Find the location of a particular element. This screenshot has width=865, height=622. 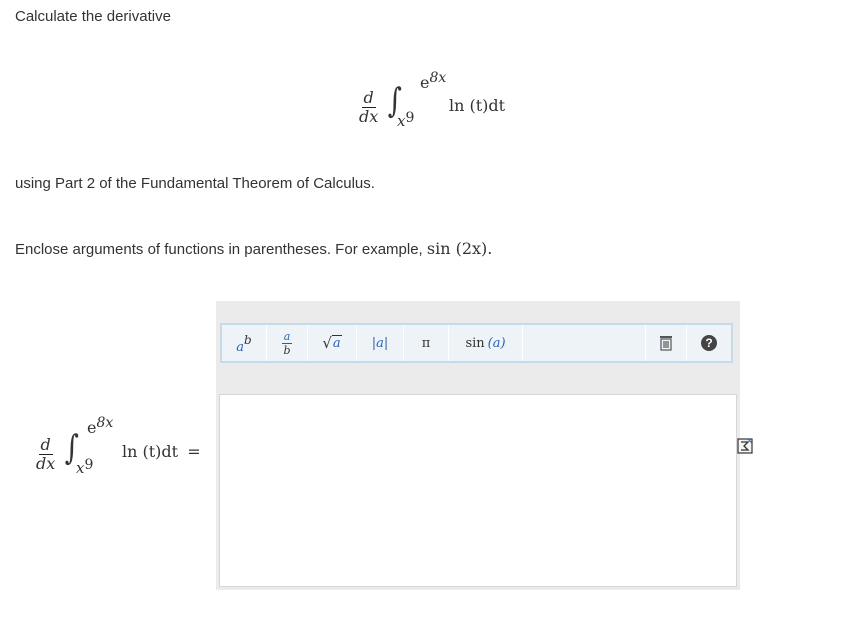

fraction-numerator: a is located at coordinates (287, 336).